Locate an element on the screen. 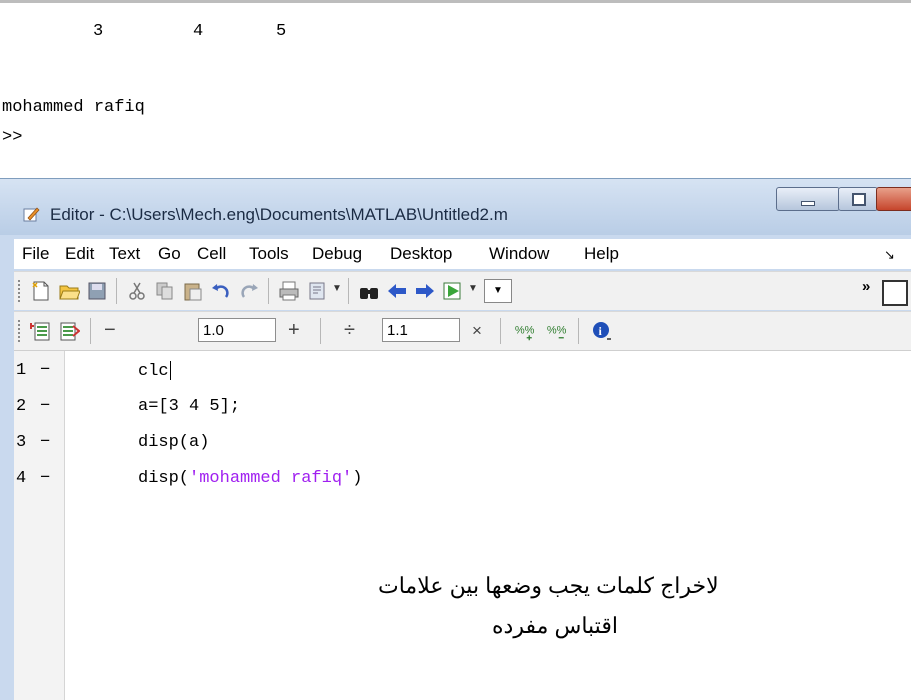  redo-icon is located at coordinates (249, 291).